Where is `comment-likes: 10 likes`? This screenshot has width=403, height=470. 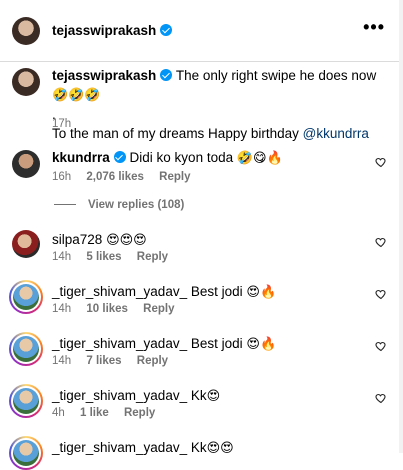 comment-likes: 10 likes is located at coordinates (107, 309).